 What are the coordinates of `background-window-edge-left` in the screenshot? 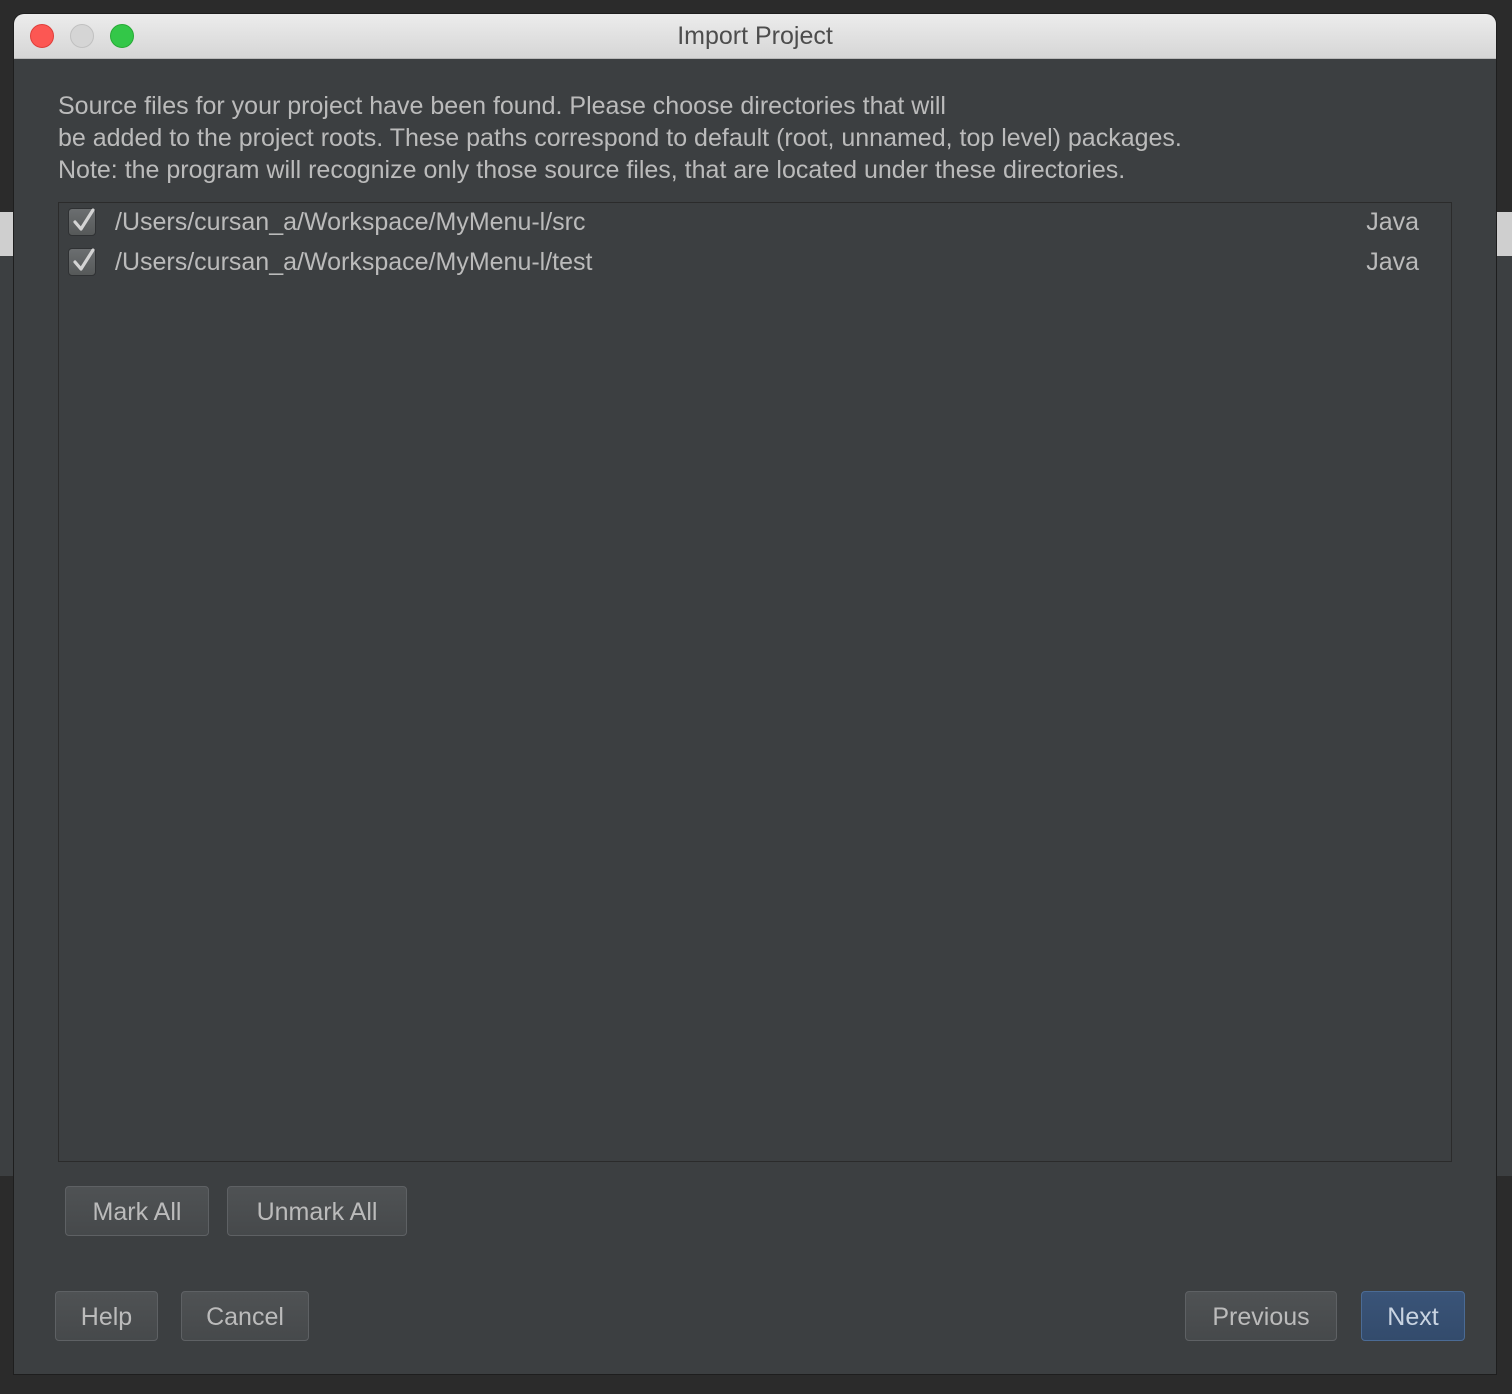 It's located at (7, 234).